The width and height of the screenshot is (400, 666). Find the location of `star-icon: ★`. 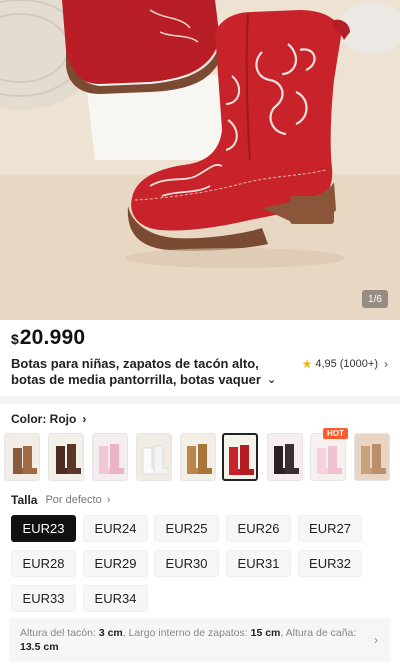

star-icon: ★ is located at coordinates (307, 364).